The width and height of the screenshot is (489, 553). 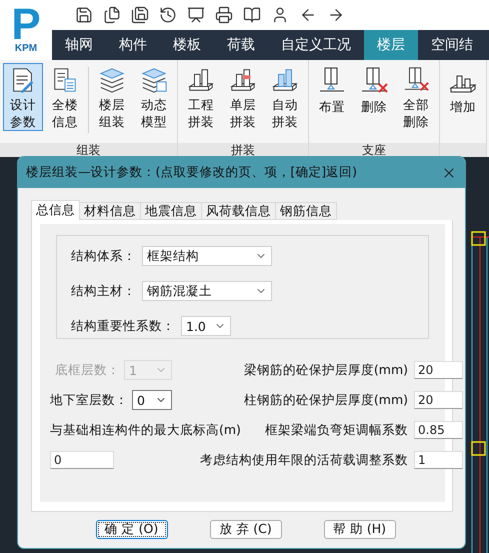 I want to click on tab: 地震信息, so click(x=171, y=211).